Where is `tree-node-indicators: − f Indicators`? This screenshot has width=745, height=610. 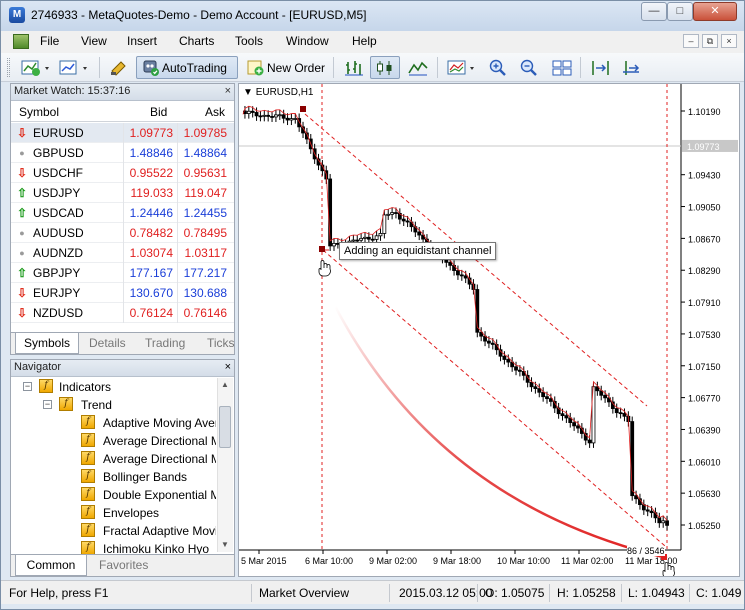
tree-node-indicators: − f Indicators is located at coordinates (113, 387).